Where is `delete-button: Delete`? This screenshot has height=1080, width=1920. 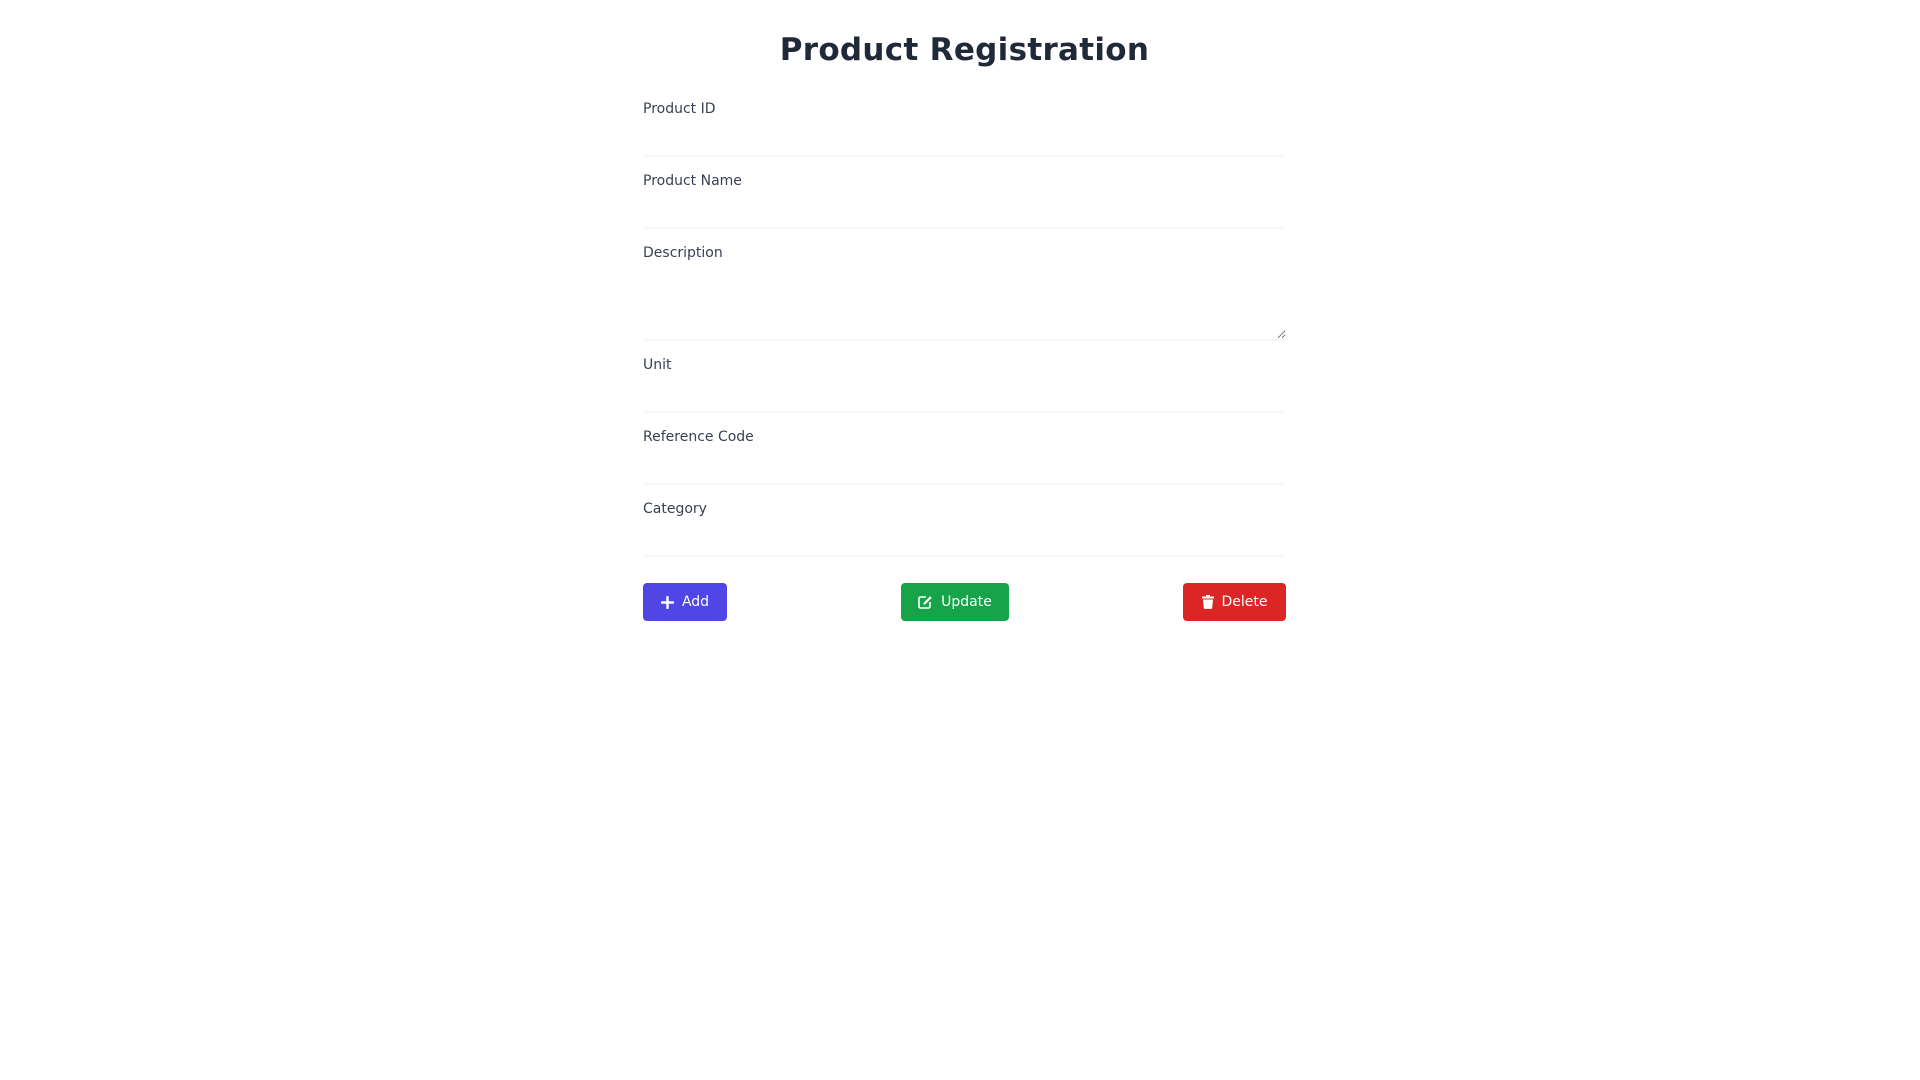 delete-button: Delete is located at coordinates (1234, 602).